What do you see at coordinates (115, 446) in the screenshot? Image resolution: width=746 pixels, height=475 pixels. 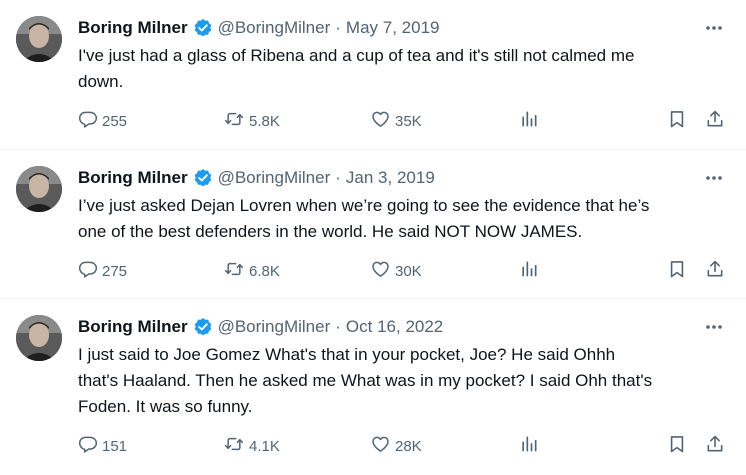 I see `reply-count: 151` at bounding box center [115, 446].